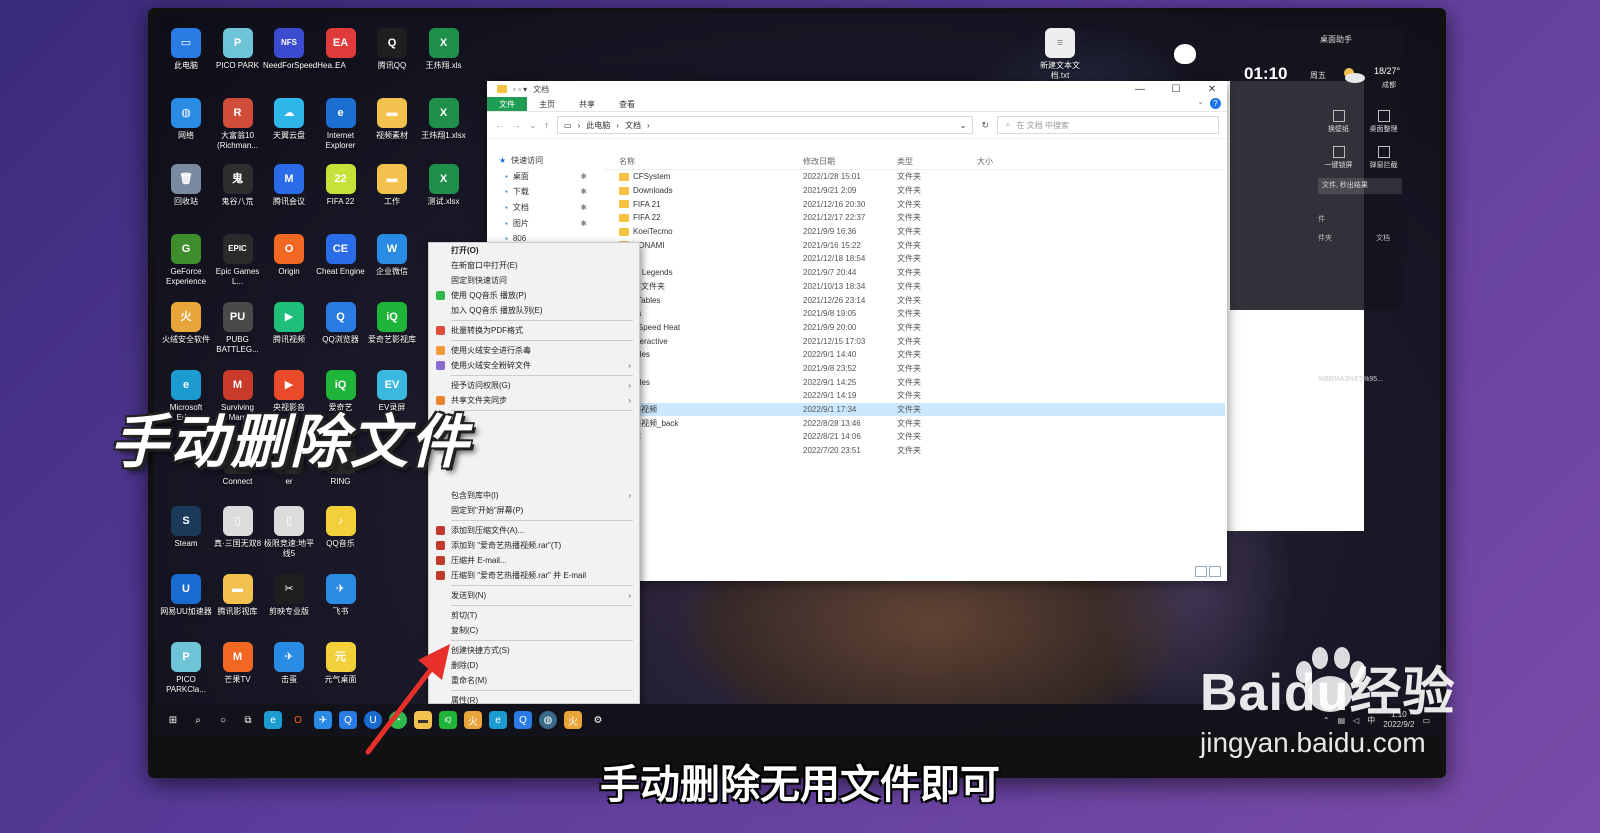 The image size is (1600, 833). Describe the element at coordinates (341, 185) in the screenshot. I see `desktop-icon: 22 FIFA 22` at that location.